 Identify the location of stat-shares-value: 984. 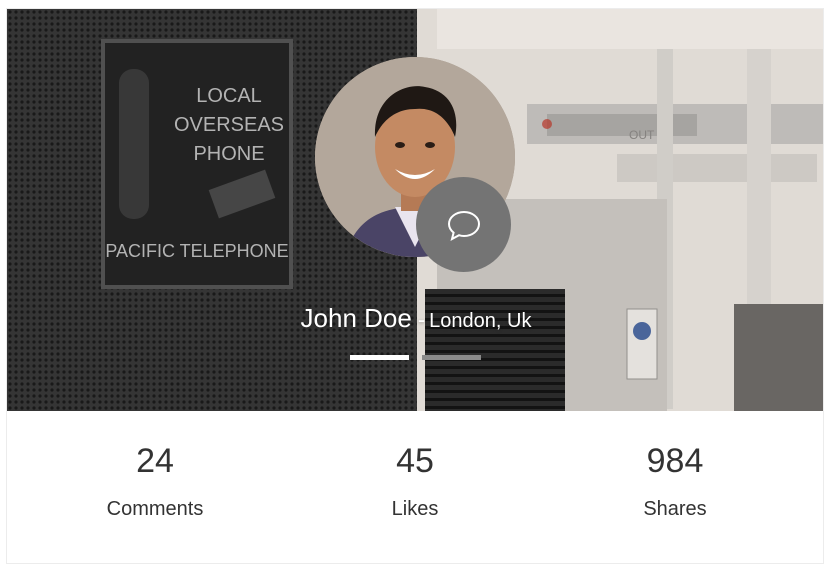
(675, 461).